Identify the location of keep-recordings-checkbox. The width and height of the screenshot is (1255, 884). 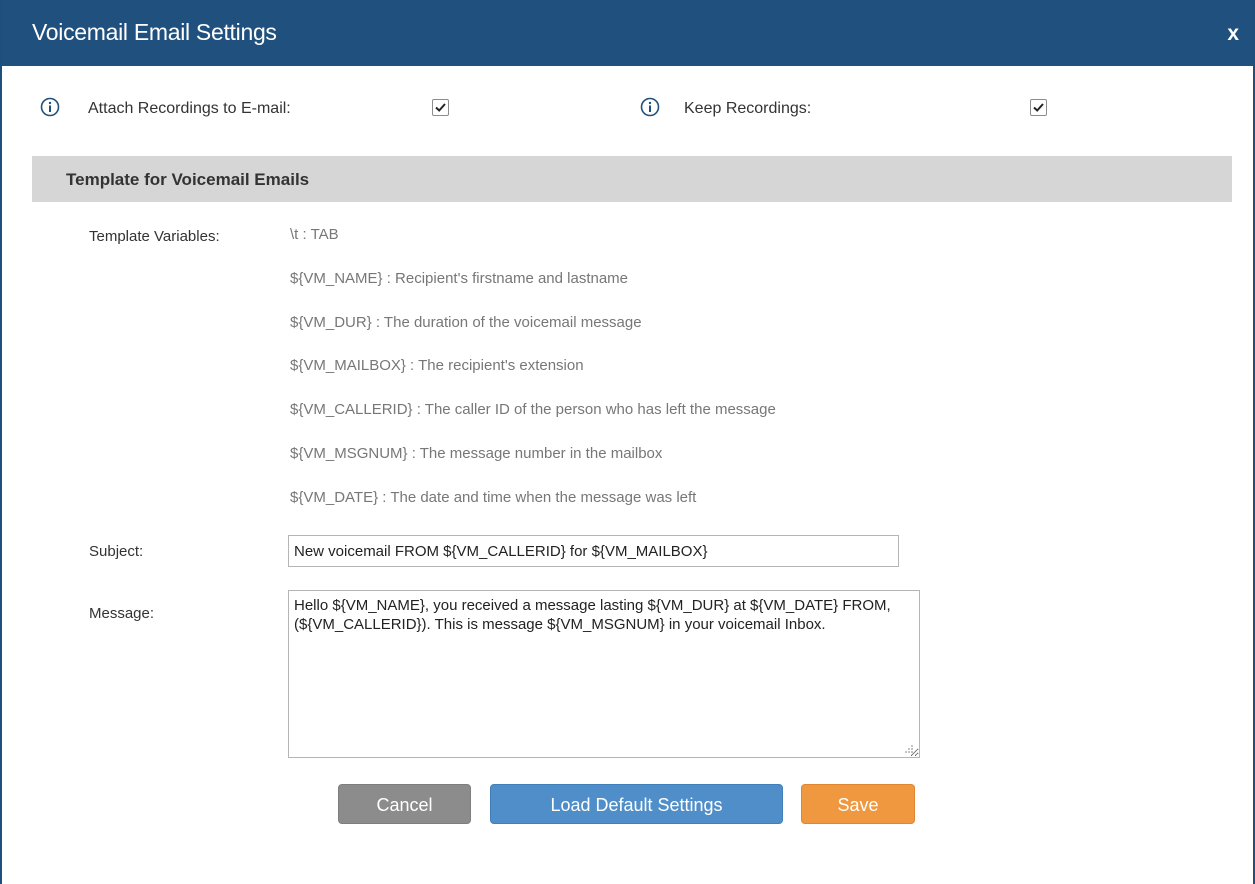
(1038, 107).